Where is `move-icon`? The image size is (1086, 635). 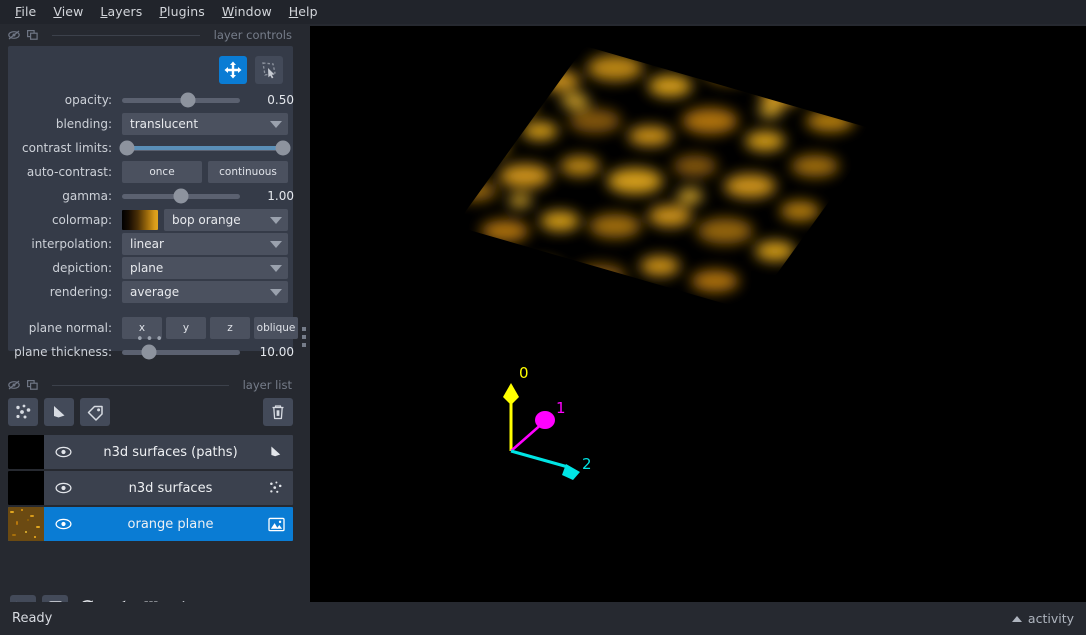 move-icon is located at coordinates (233, 70).